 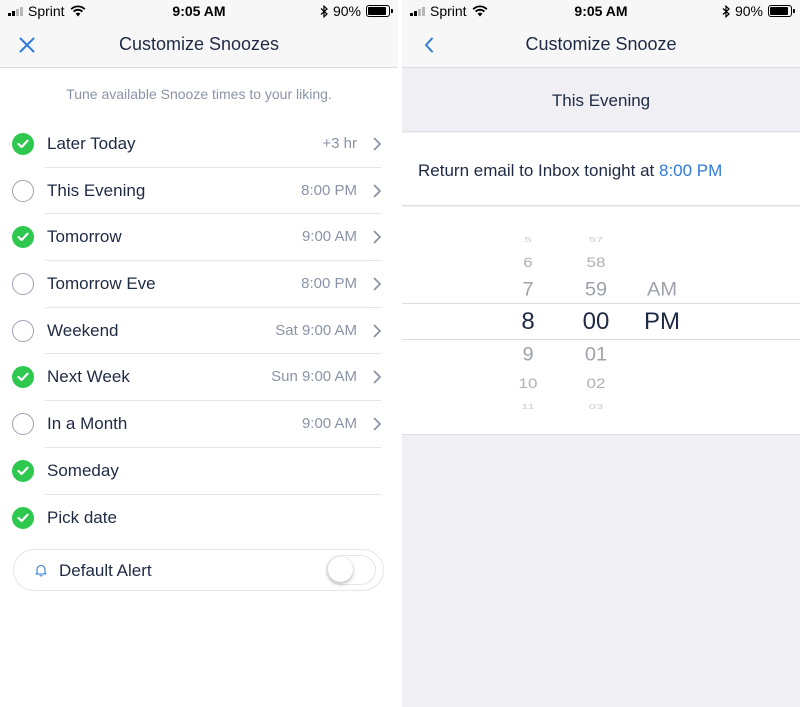 I want to click on hour-wheel: 5 6 7 8 9 10 11, so click(x=528, y=320).